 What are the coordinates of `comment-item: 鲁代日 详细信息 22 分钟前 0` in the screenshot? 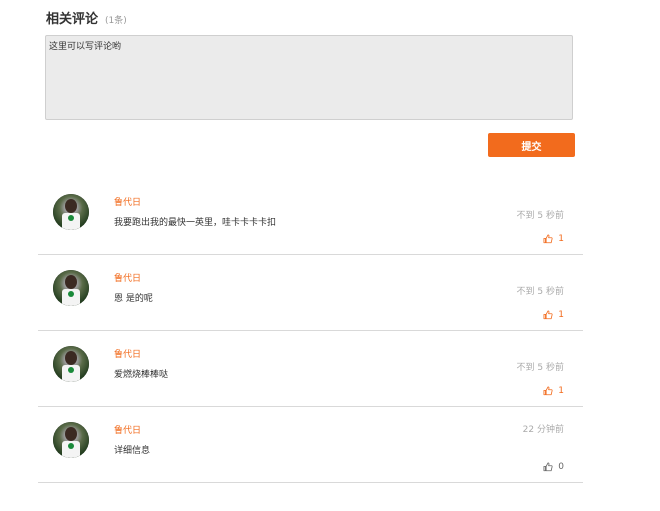 It's located at (310, 445).